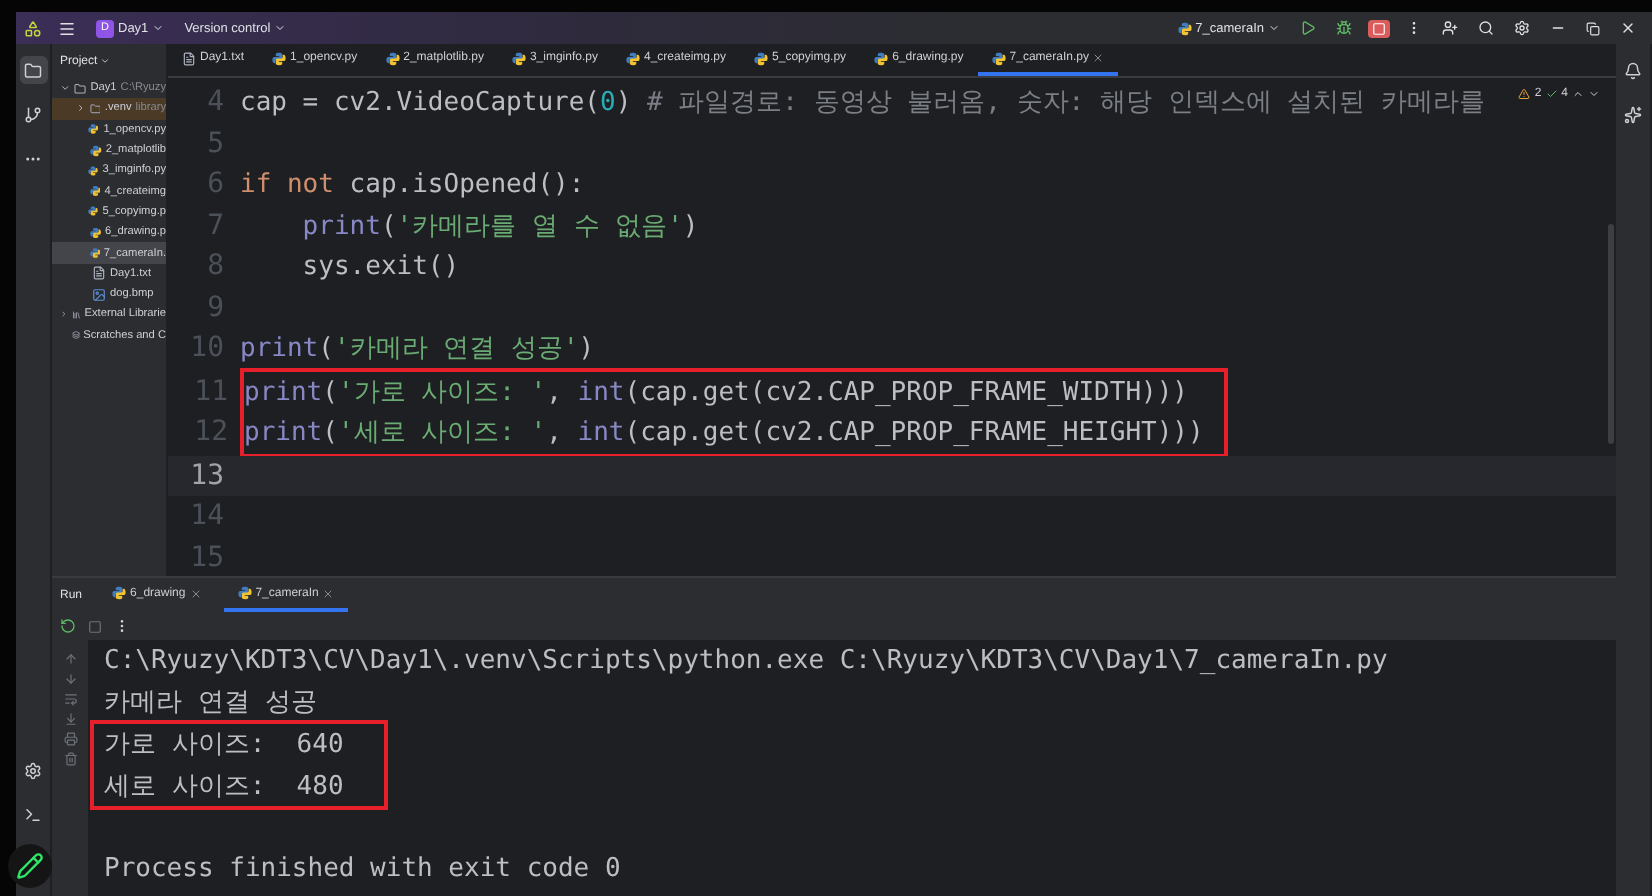  I want to click on user-plus-icon, so click(1450, 28).